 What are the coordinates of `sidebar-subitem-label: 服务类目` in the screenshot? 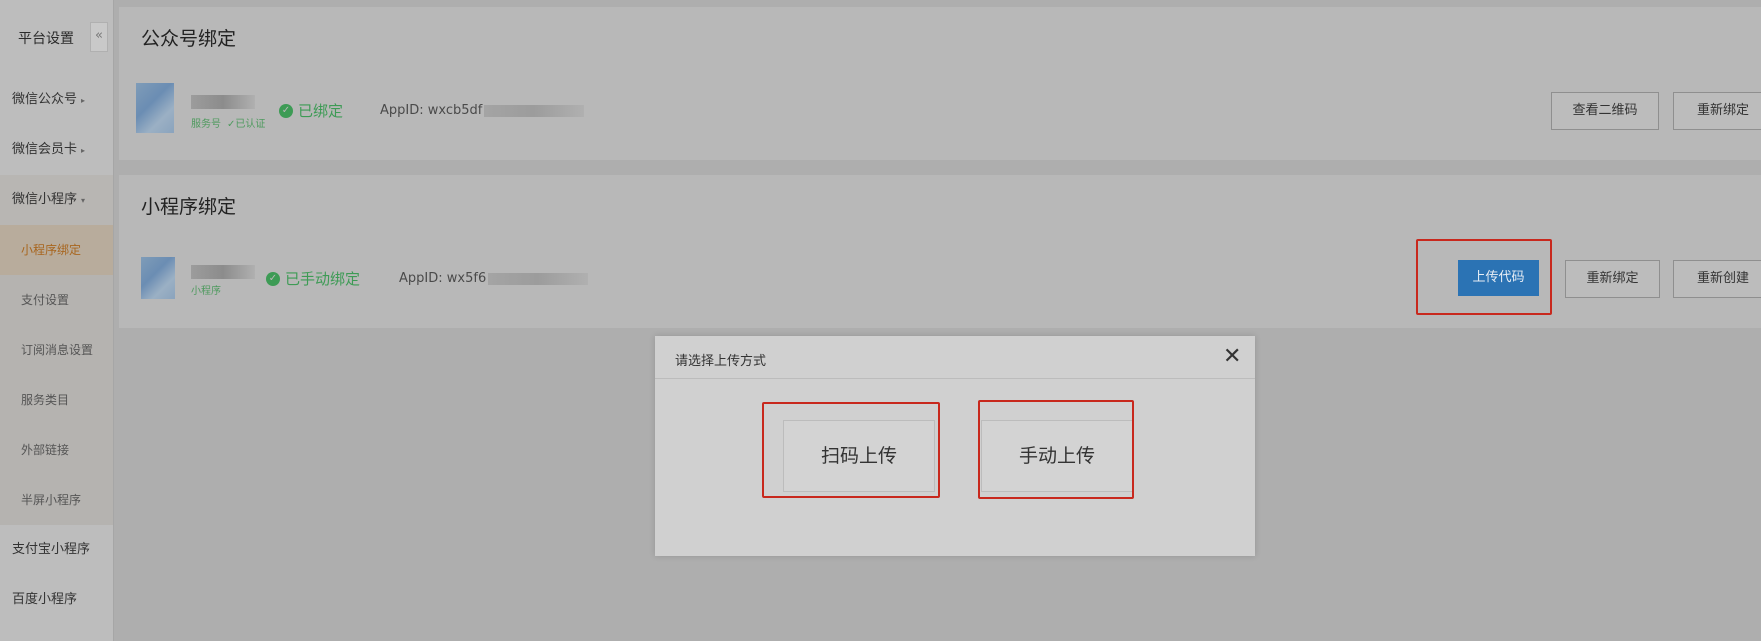 It's located at (45, 400).